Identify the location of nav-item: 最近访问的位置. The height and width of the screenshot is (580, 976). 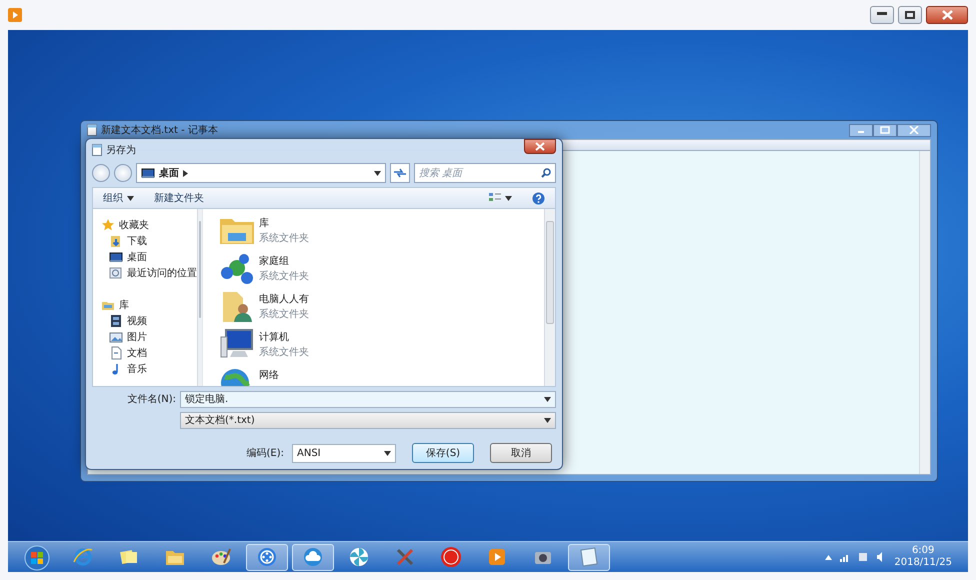
(162, 273).